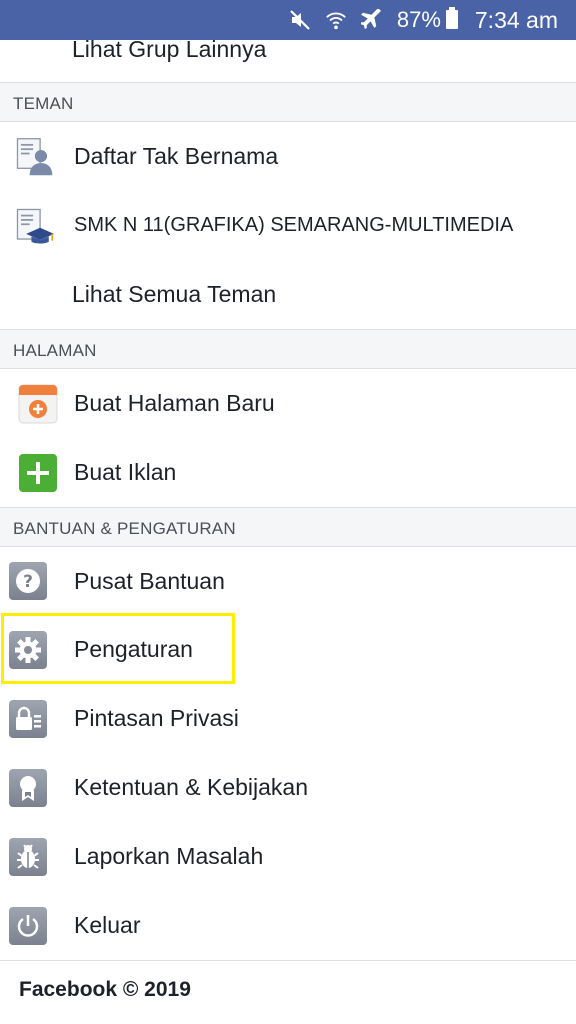 The height and width of the screenshot is (1024, 576). What do you see at coordinates (38, 404) in the screenshot?
I see `create-page-icon` at bounding box center [38, 404].